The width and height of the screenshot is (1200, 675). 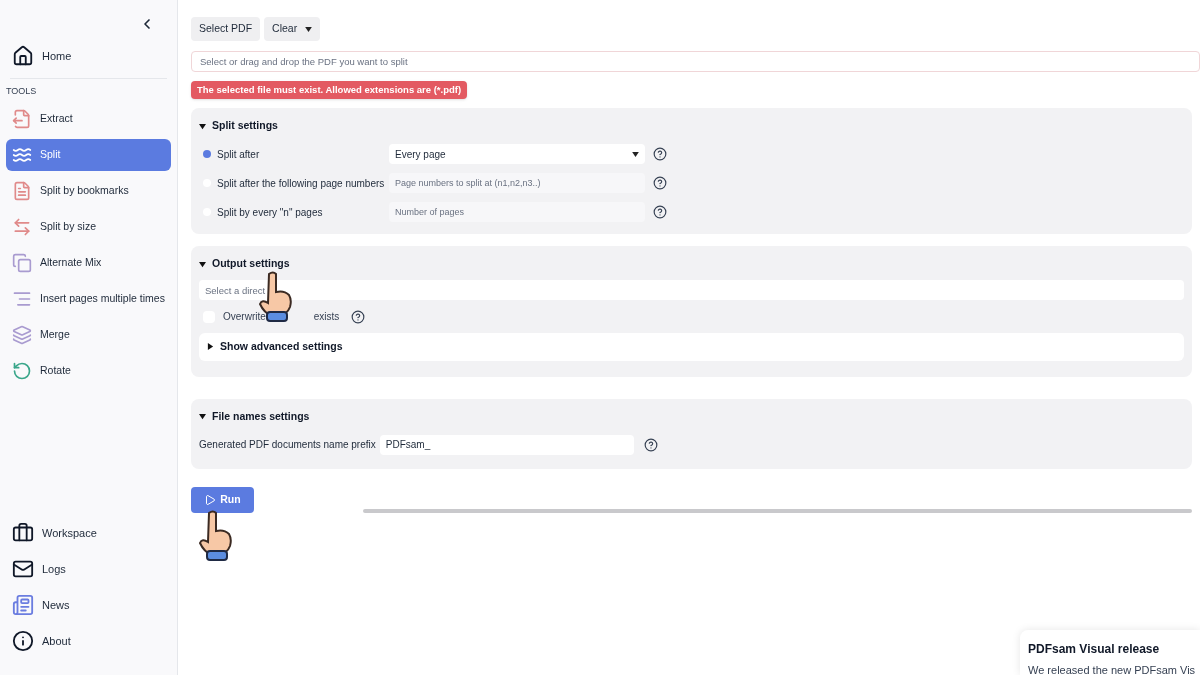 I want to click on mail-icon, so click(x=23, y=569).